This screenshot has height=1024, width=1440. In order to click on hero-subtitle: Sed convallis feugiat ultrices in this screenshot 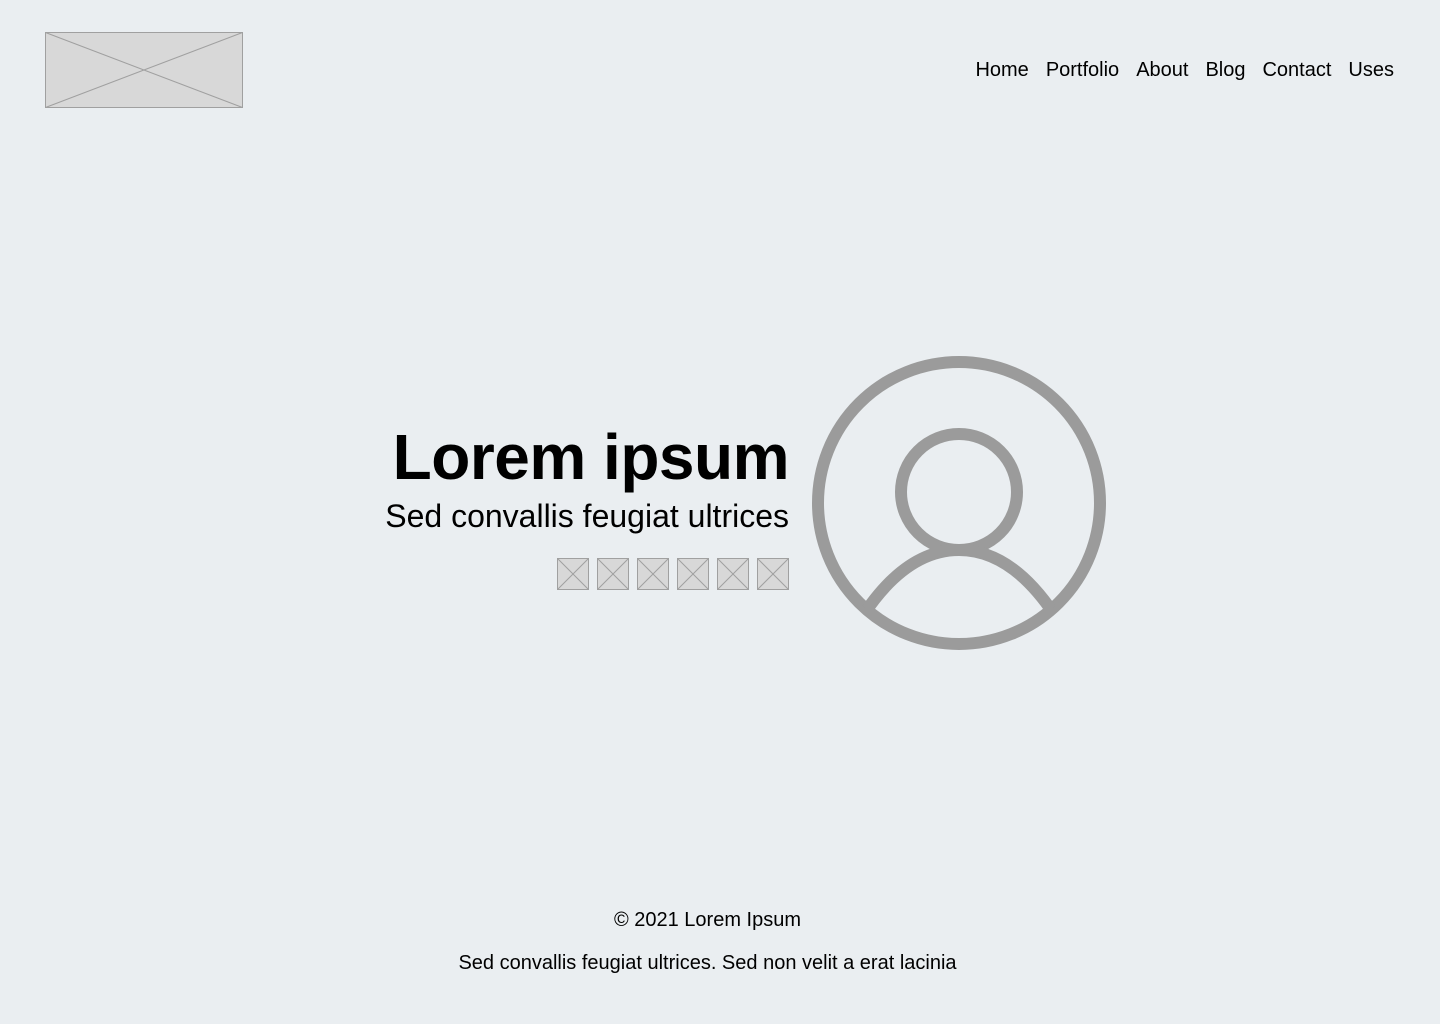, I will do `click(587, 516)`.